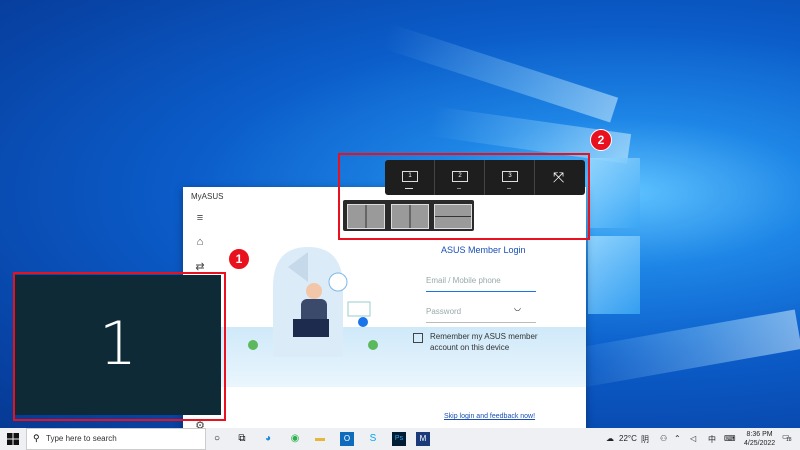 The width and height of the screenshot is (800, 450). What do you see at coordinates (759, 439) in the screenshot?
I see `clock: 8:36 PM 4/25/2022` at bounding box center [759, 439].